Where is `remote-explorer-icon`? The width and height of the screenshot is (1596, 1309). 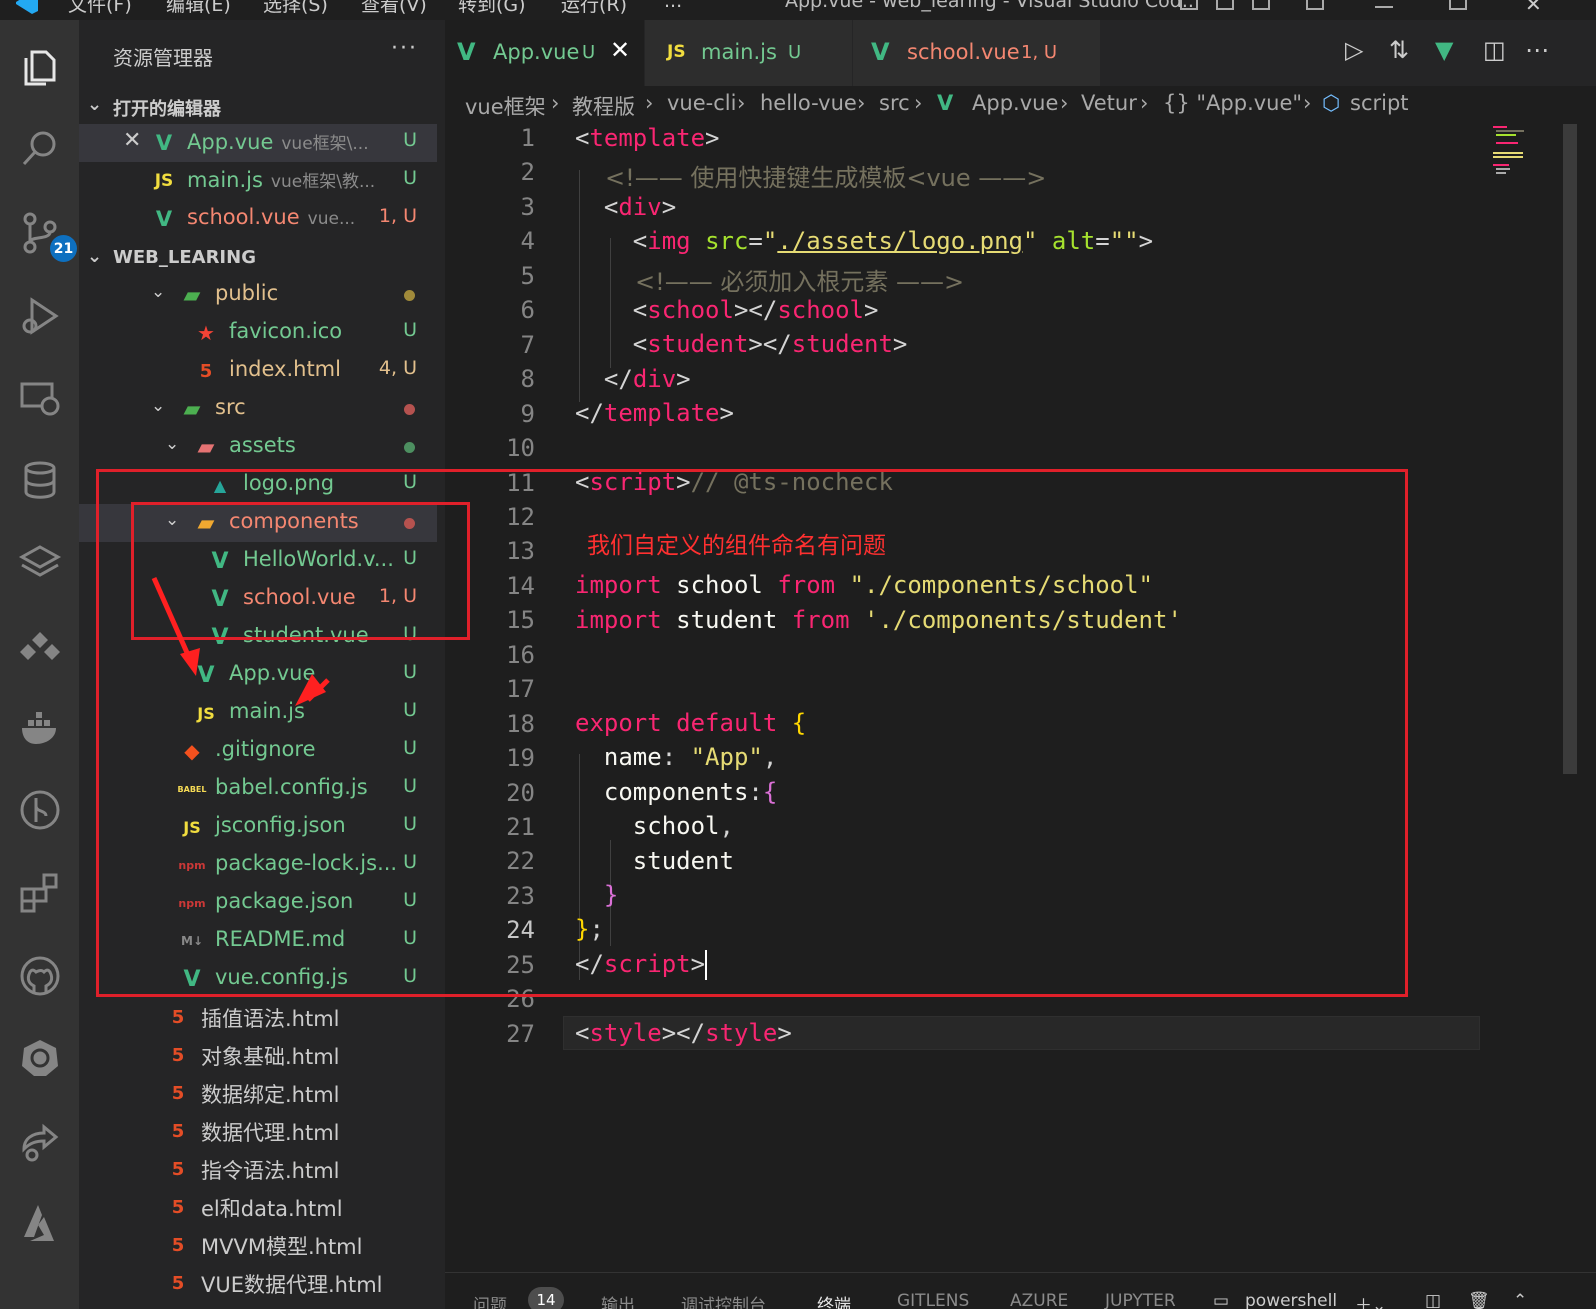 remote-explorer-icon is located at coordinates (40, 398).